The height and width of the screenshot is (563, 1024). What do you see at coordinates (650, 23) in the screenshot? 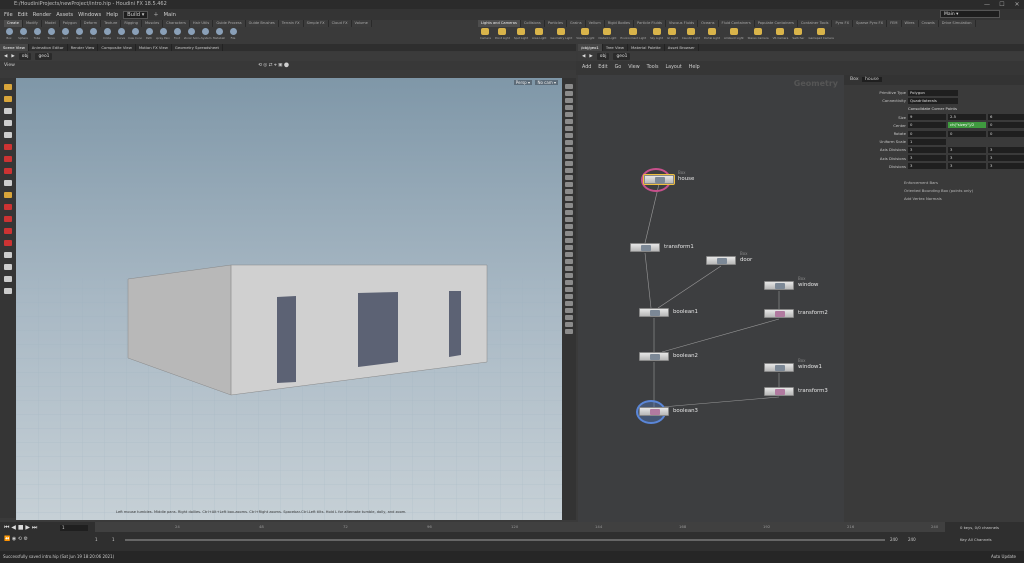
I see `shelf-tab: Particle Fluids` at bounding box center [650, 23].